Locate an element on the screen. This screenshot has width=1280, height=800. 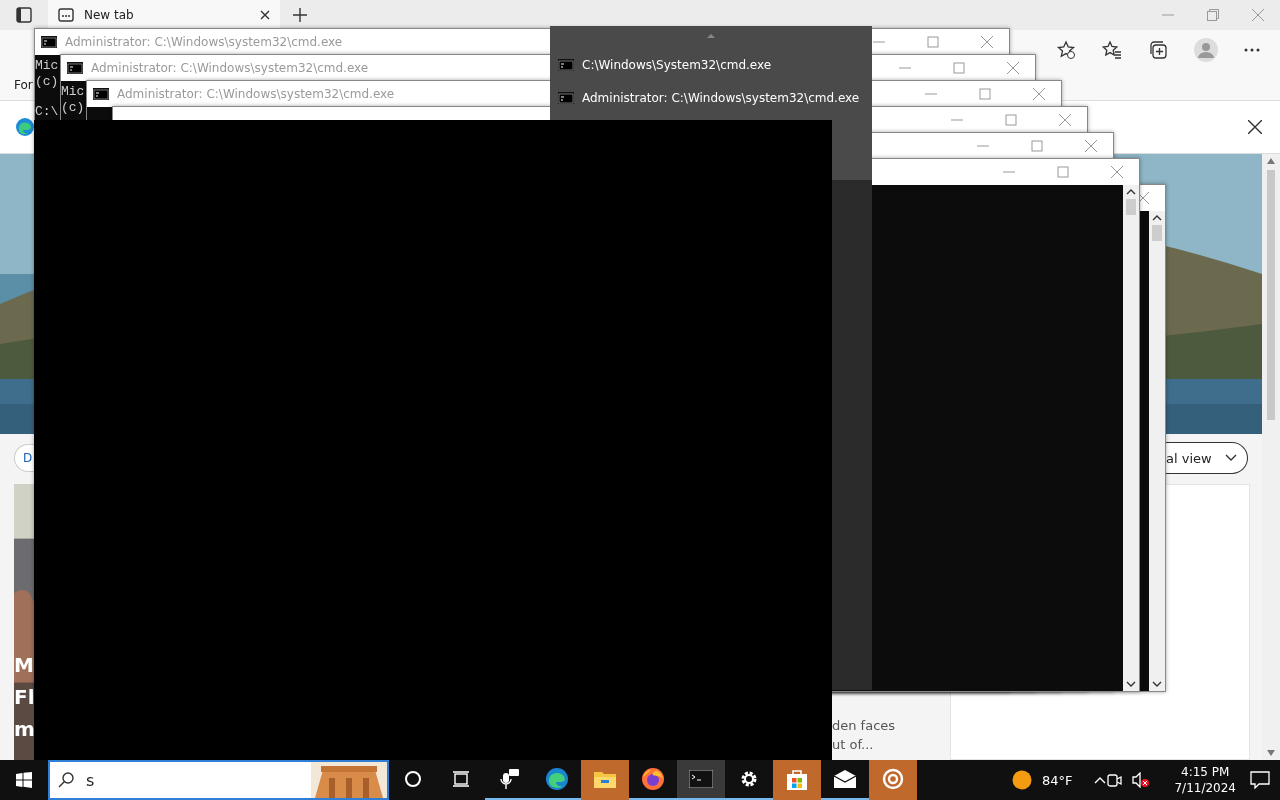
clock-time: 4:15 PM is located at coordinates (1205, 772).